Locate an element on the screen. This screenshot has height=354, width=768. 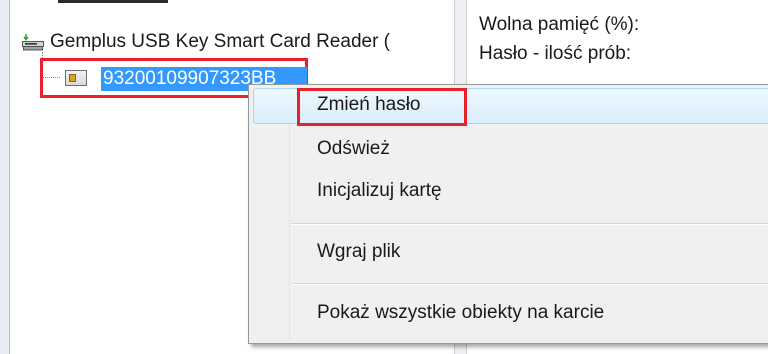
menu-item-label: Inicjalizuj kartę is located at coordinates (379, 190).